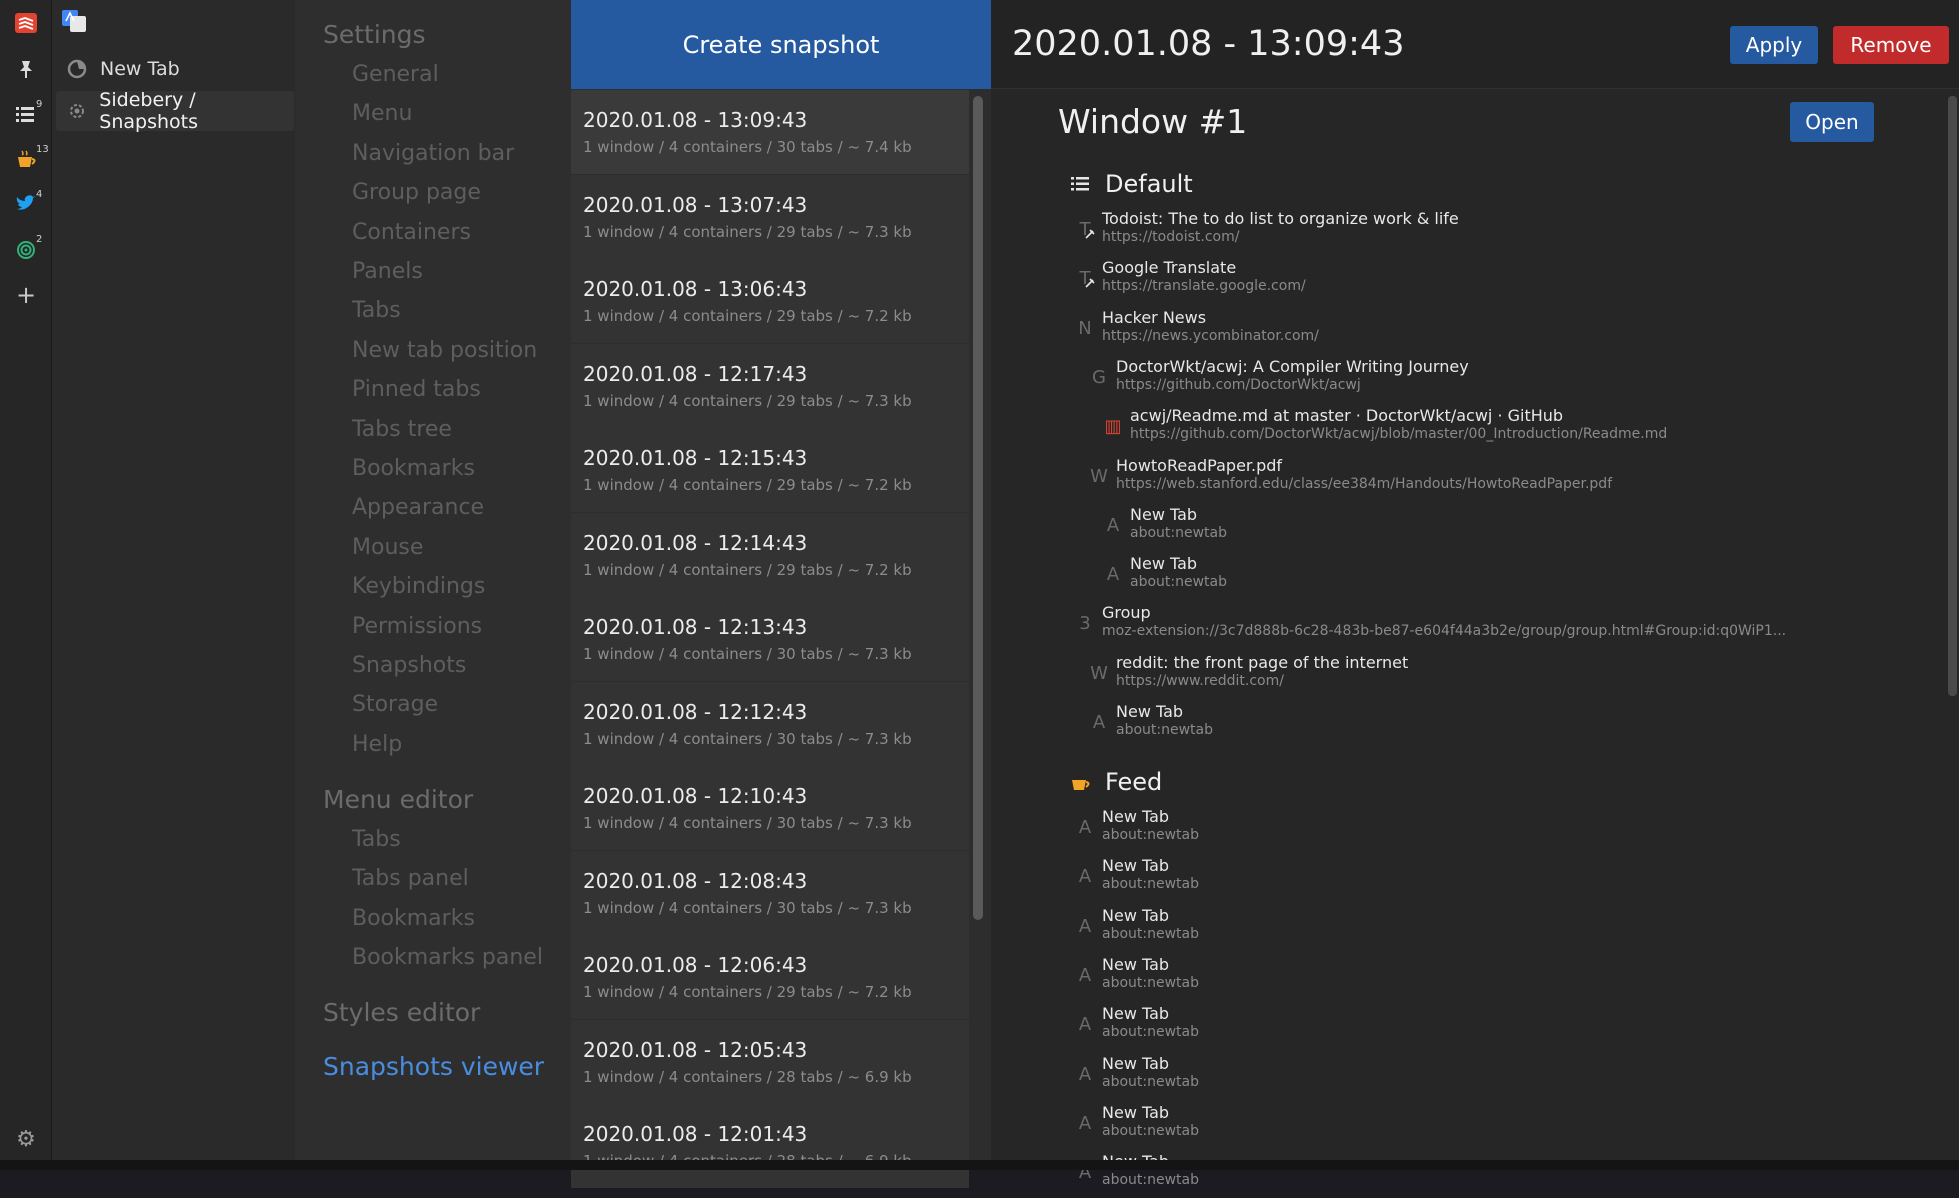  I want to click on tab-favicon-icon: ▥, so click(1113, 427).